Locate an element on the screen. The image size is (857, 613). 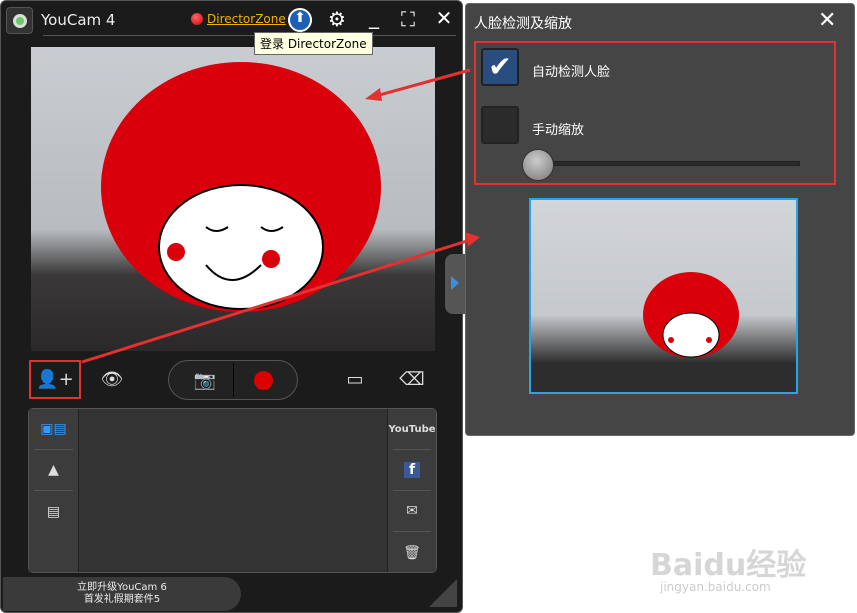
baidu-watermark-url: jingyan.baidu.com is located at coordinates (715, 587).